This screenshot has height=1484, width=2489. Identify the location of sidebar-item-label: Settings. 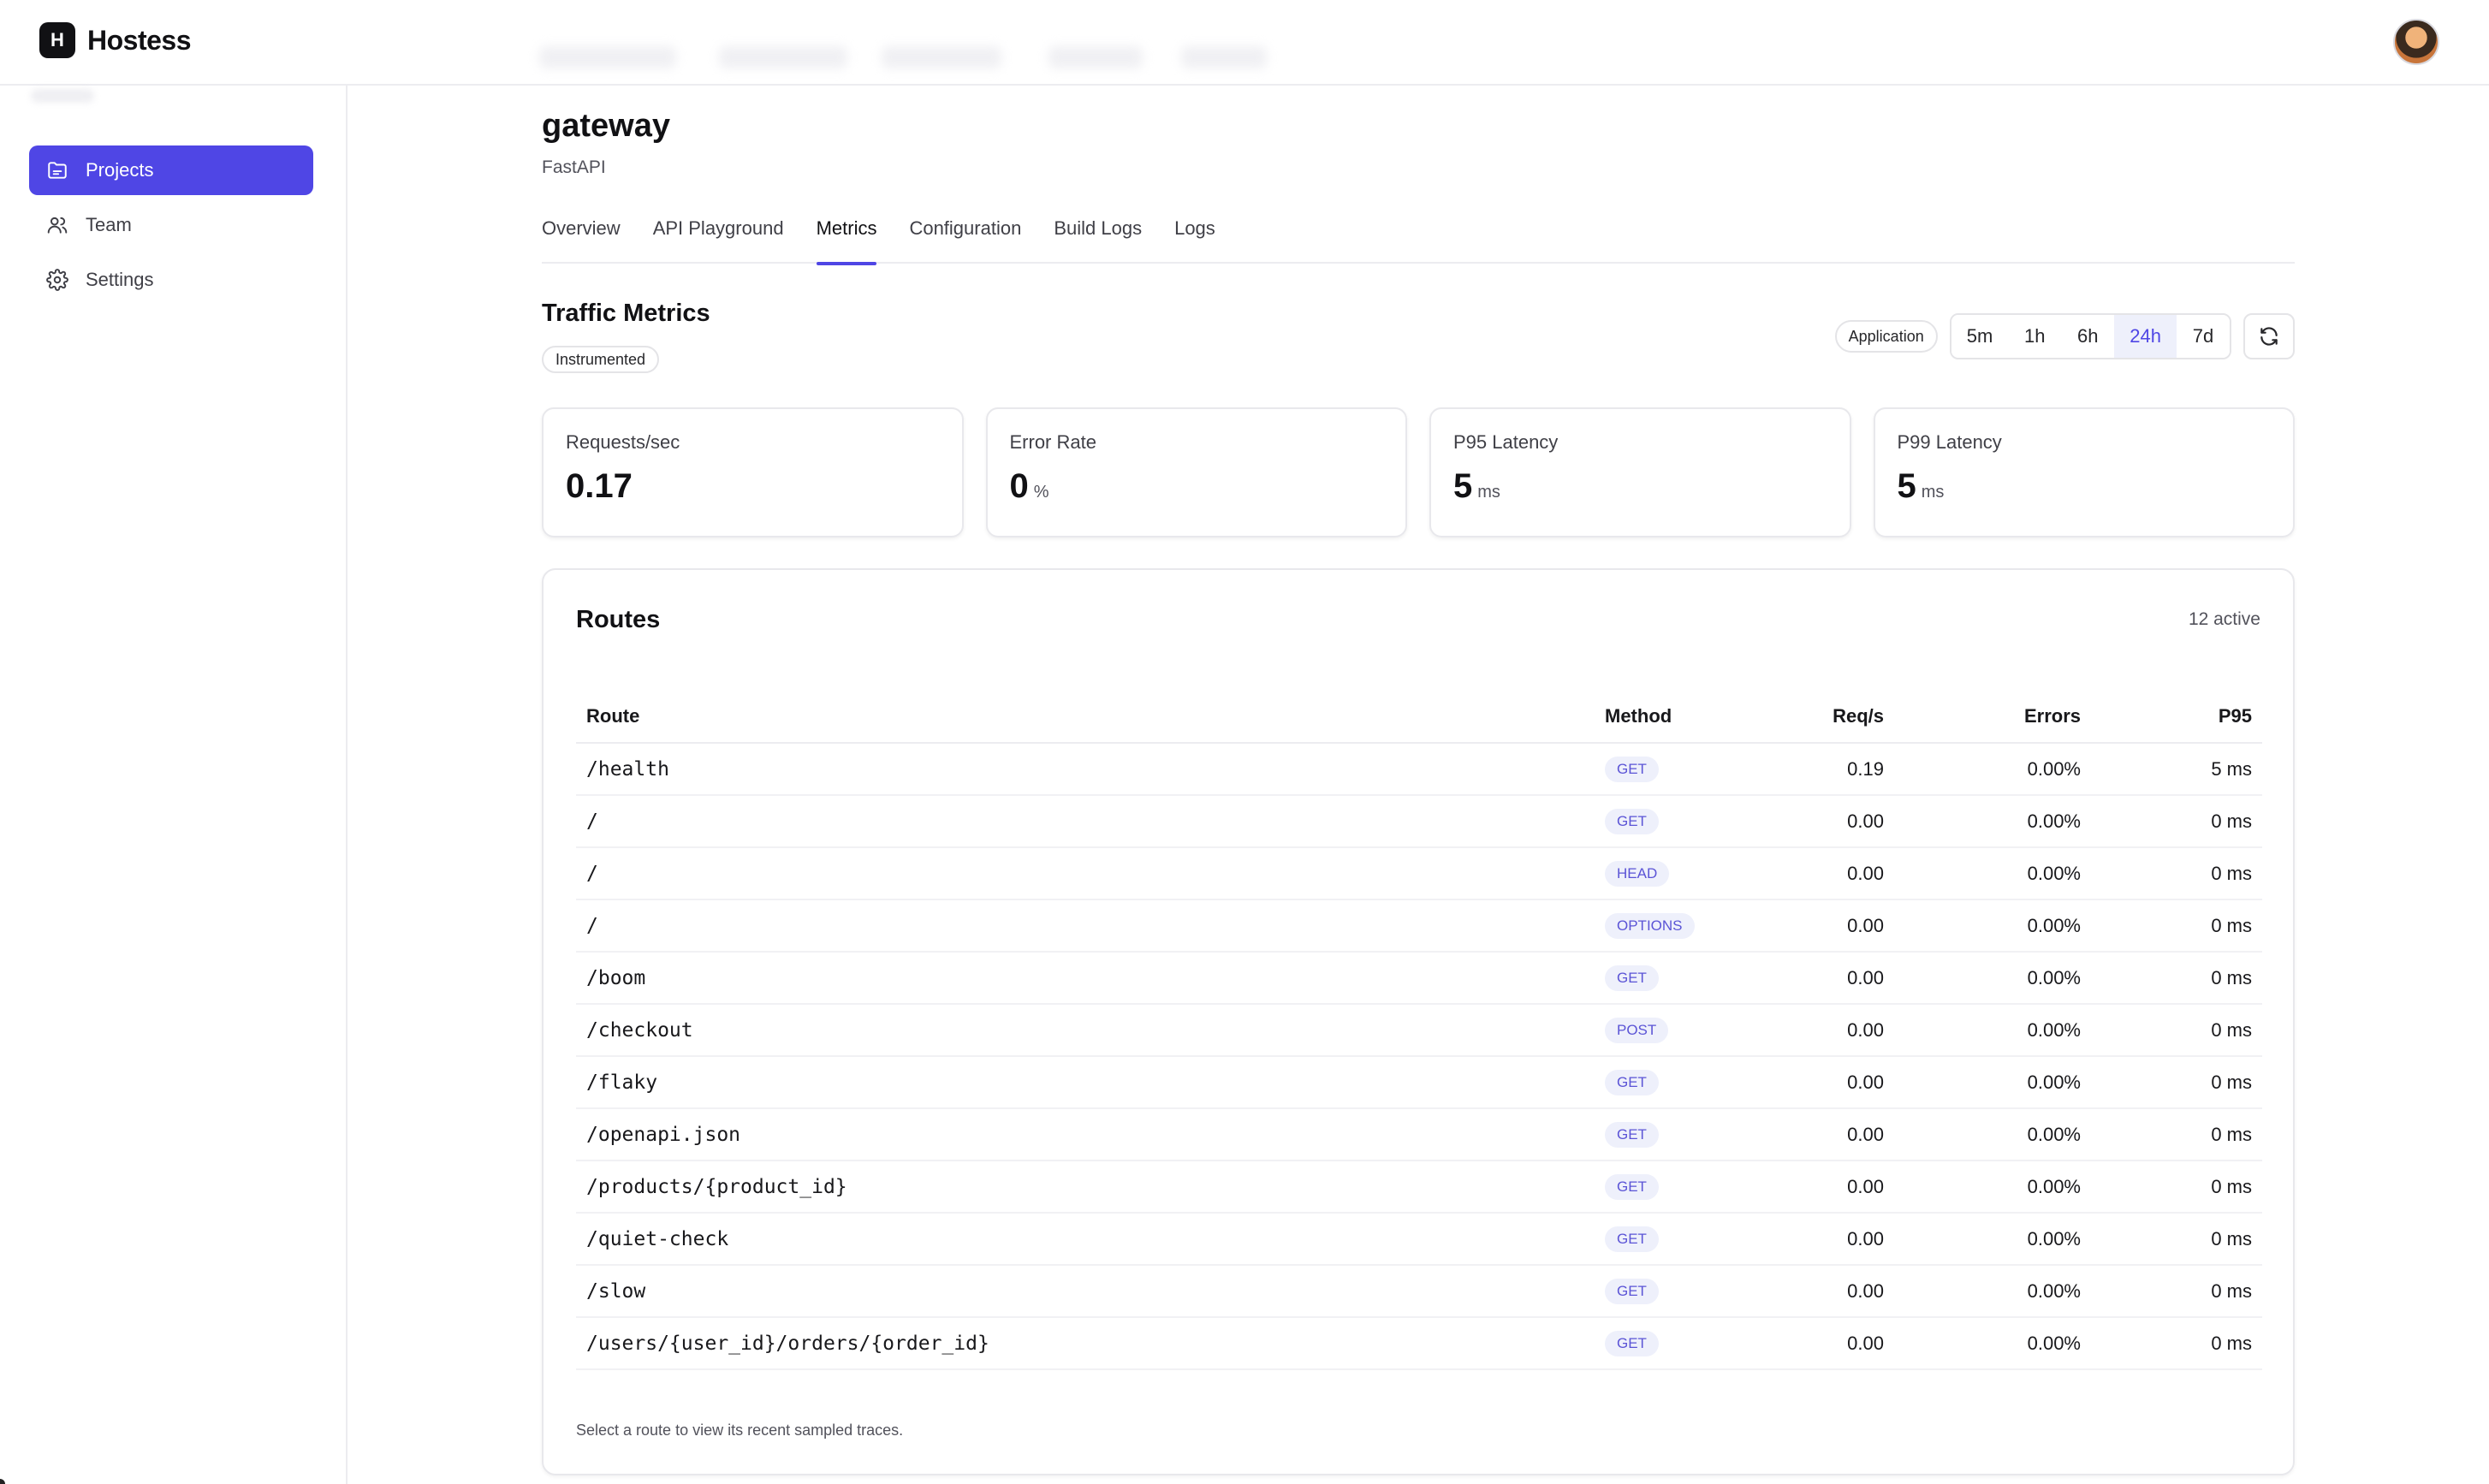
(120, 280).